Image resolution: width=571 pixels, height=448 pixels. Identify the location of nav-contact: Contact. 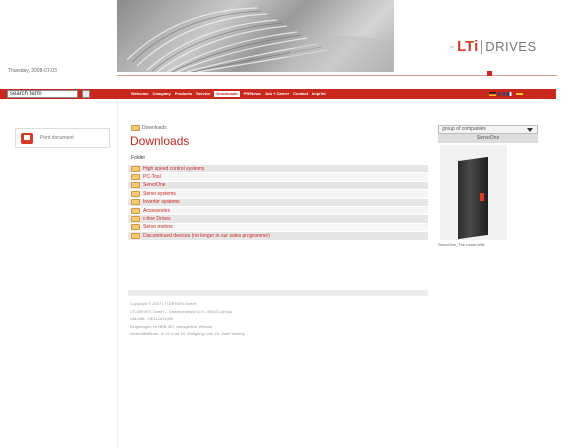
(300, 94).